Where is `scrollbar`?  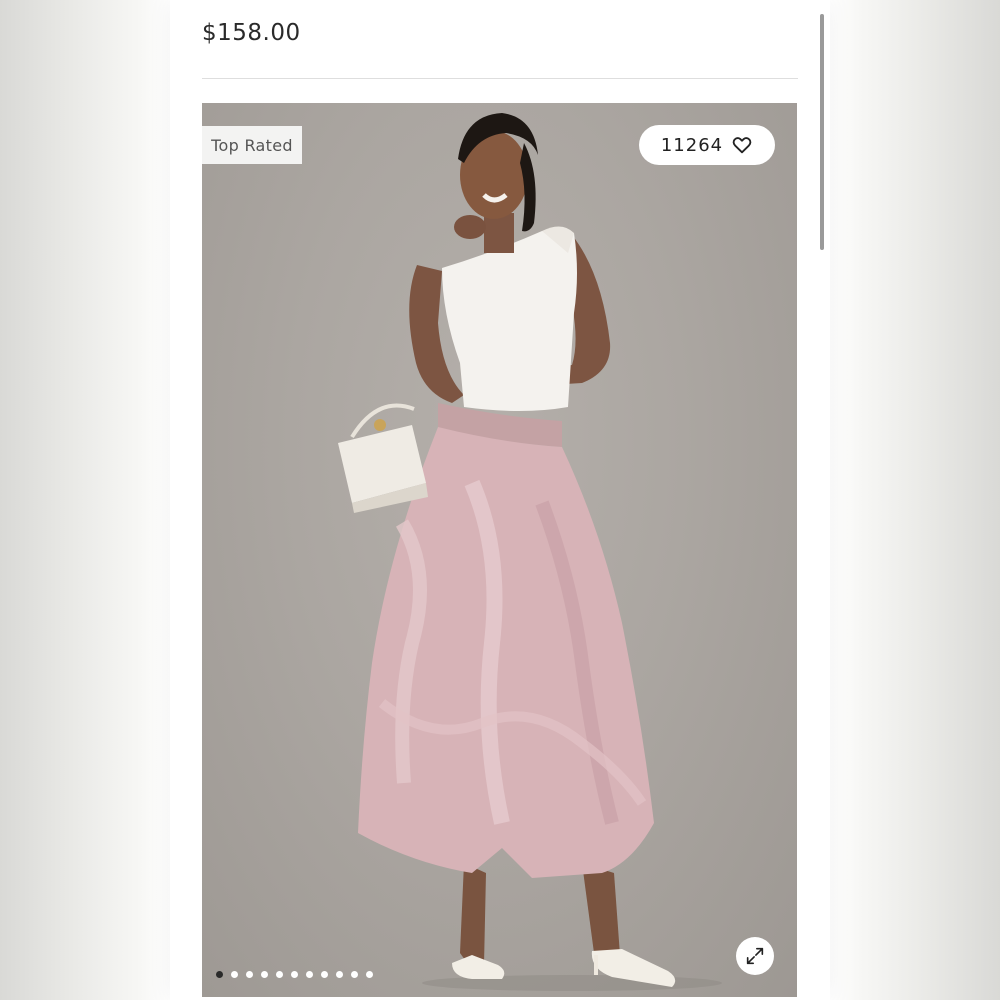
scrollbar is located at coordinates (822, 132).